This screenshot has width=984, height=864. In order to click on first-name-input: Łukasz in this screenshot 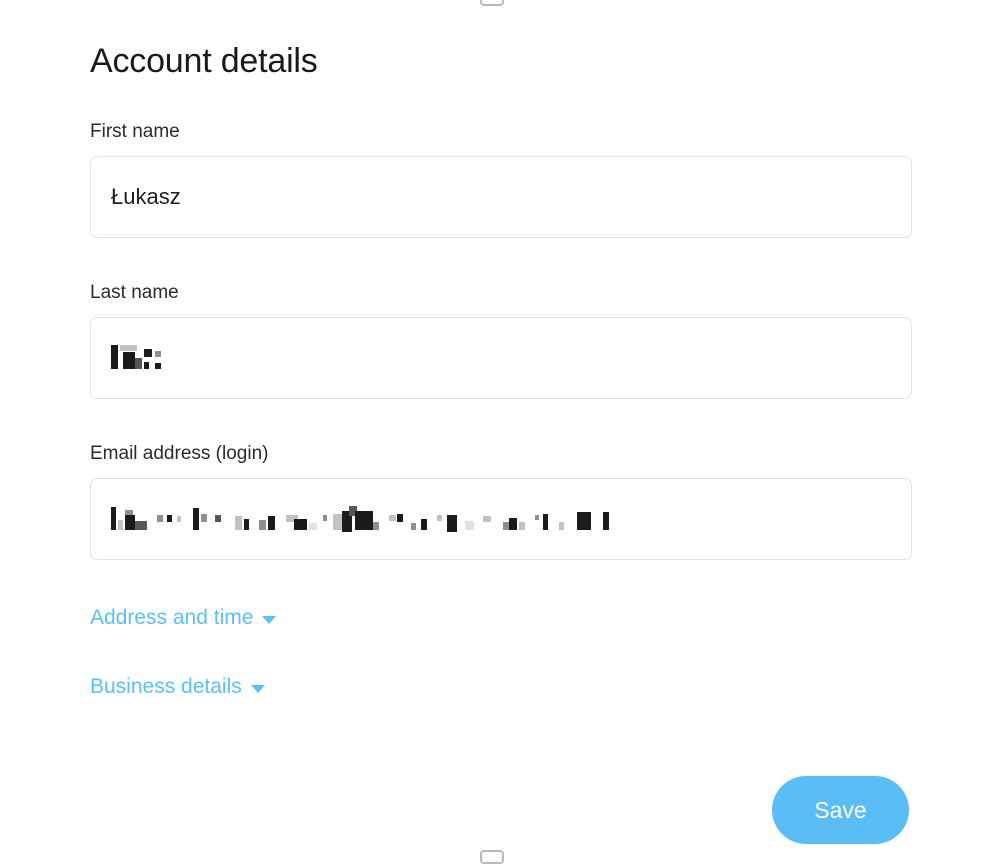, I will do `click(501, 197)`.